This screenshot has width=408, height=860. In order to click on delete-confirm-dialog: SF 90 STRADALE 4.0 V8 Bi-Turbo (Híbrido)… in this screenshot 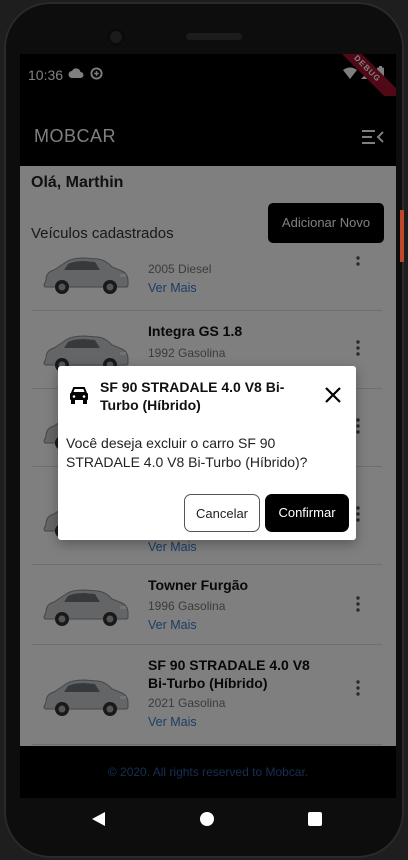, I will do `click(207, 453)`.